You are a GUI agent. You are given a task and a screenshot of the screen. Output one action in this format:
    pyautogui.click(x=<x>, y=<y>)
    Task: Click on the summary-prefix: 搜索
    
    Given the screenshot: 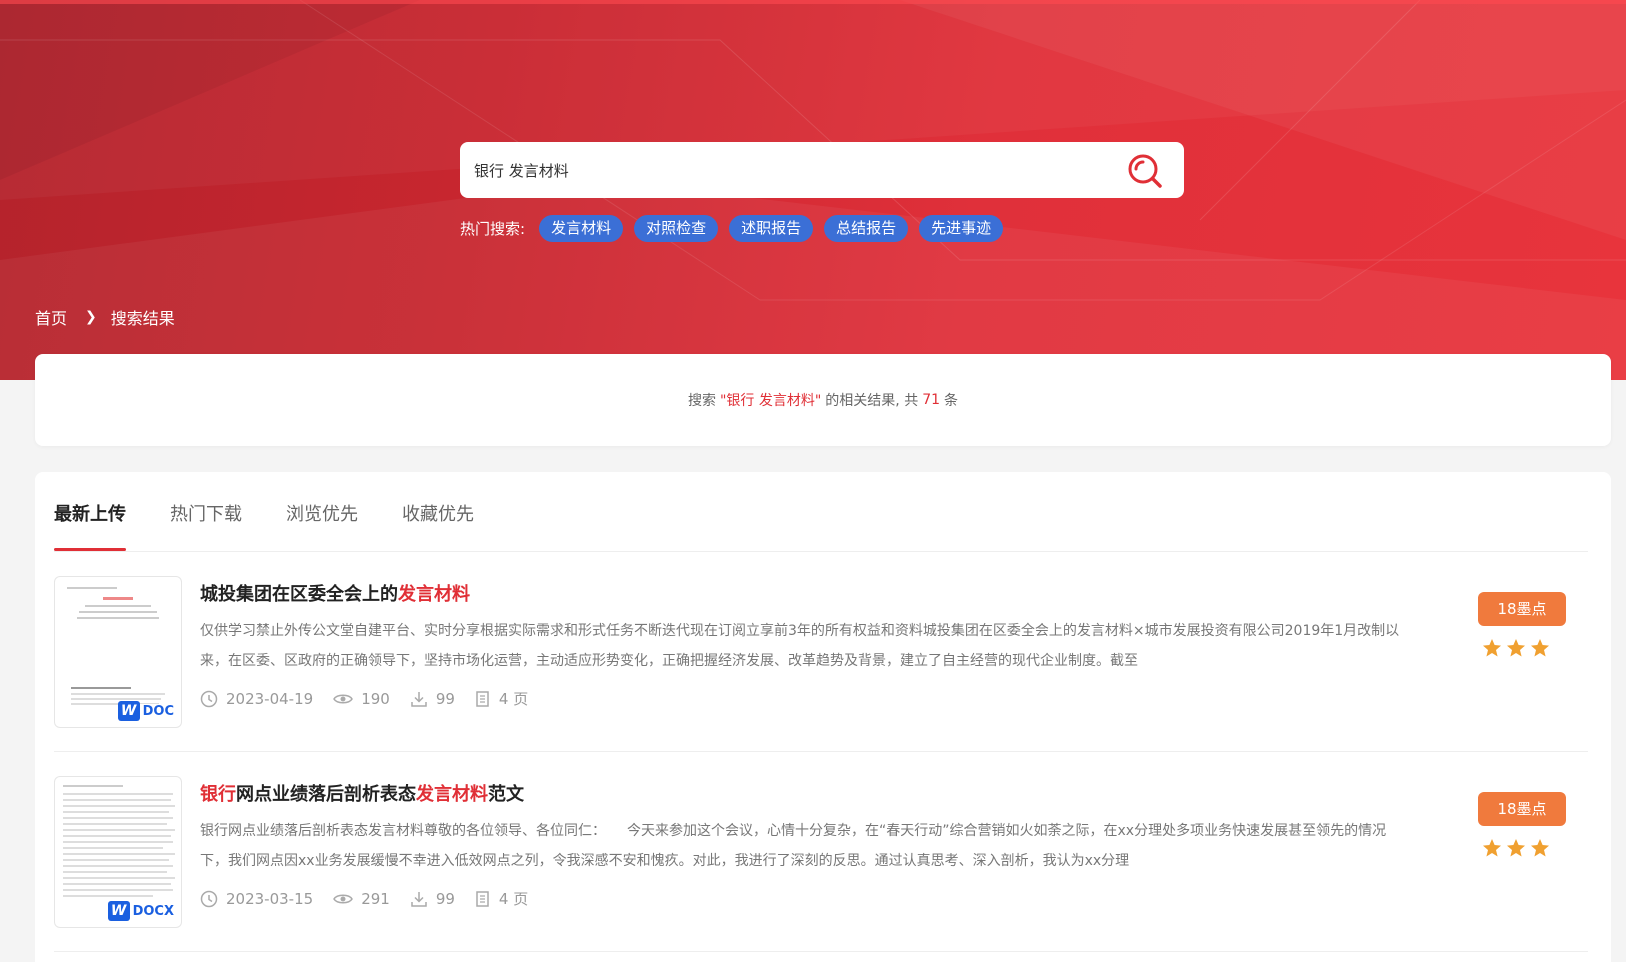 What is the action you would take?
    pyautogui.click(x=701, y=401)
    